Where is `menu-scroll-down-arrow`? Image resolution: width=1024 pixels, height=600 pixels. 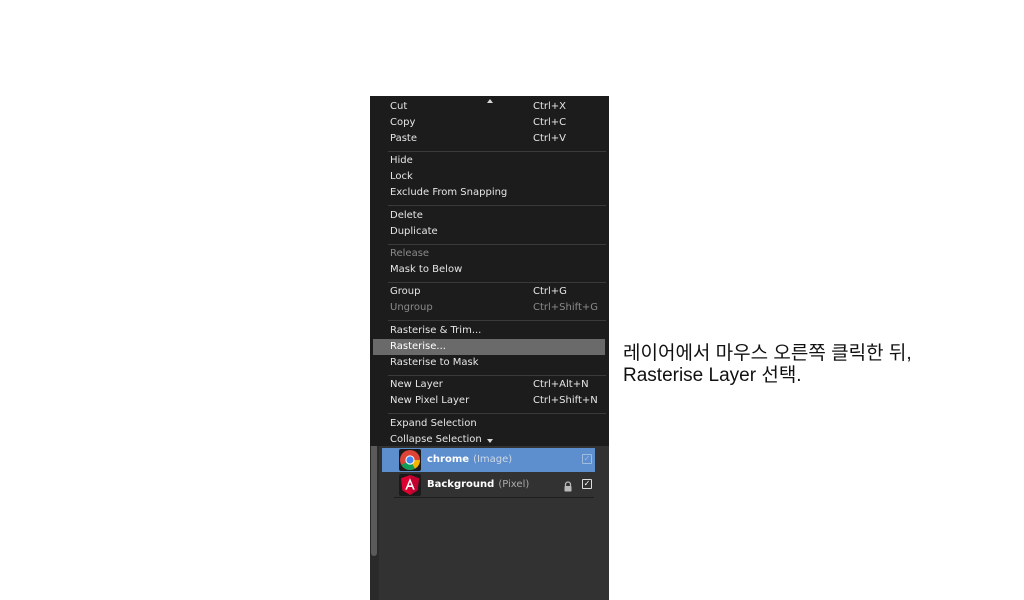
menu-scroll-down-arrow is located at coordinates (490, 441).